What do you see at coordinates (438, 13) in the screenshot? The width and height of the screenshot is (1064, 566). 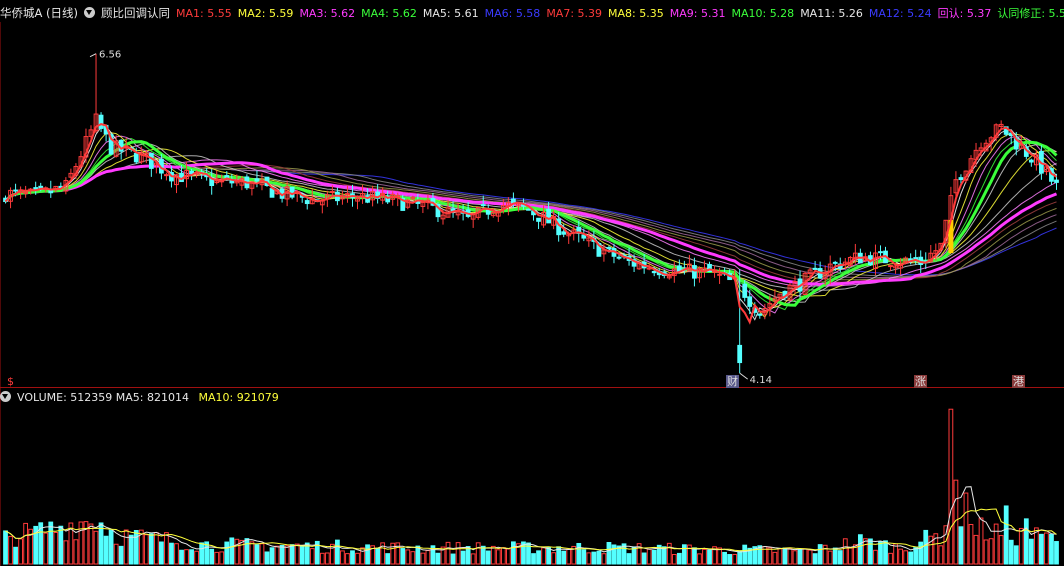 I see `ma-legend-label: MA5:` at bounding box center [438, 13].